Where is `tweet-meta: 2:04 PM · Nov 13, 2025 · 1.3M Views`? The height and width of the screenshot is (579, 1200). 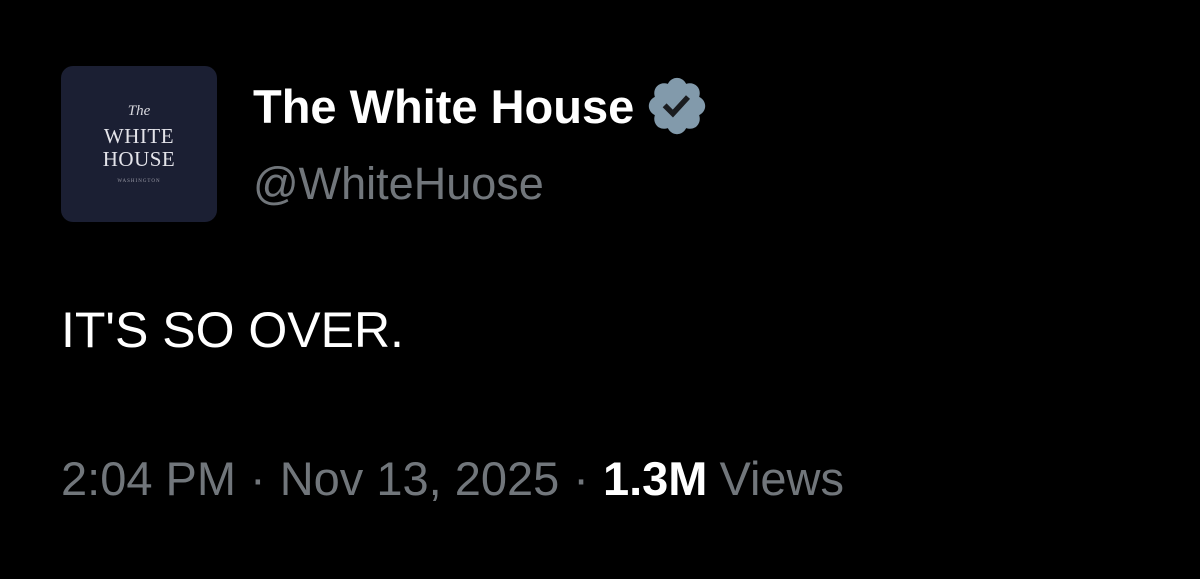 tweet-meta: 2:04 PM · Nov 13, 2025 · 1.3M Views is located at coordinates (452, 478).